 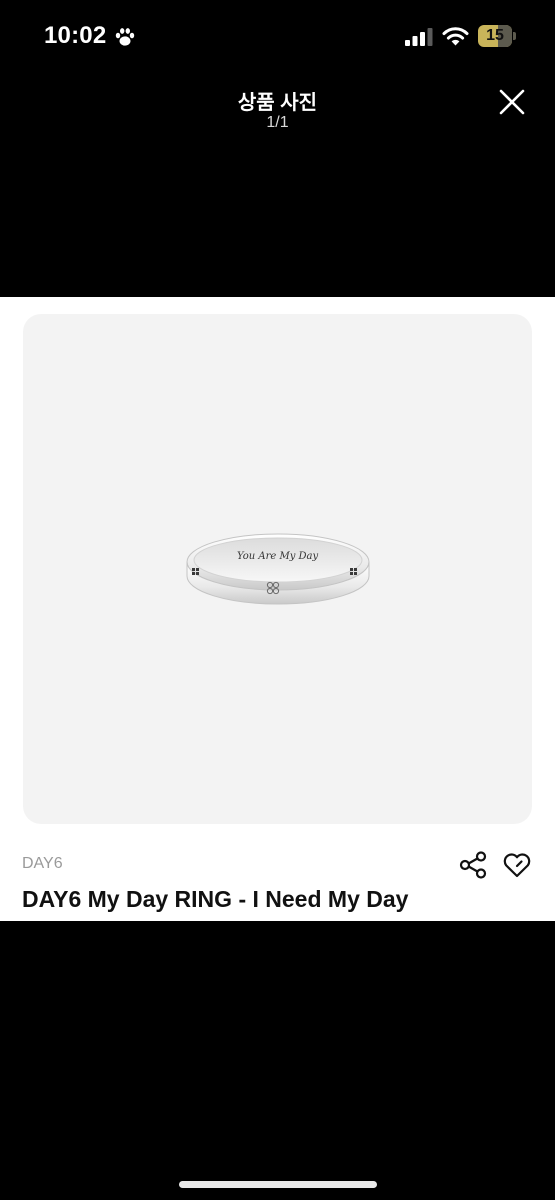 I want to click on battery-level: 15, so click(x=495, y=35).